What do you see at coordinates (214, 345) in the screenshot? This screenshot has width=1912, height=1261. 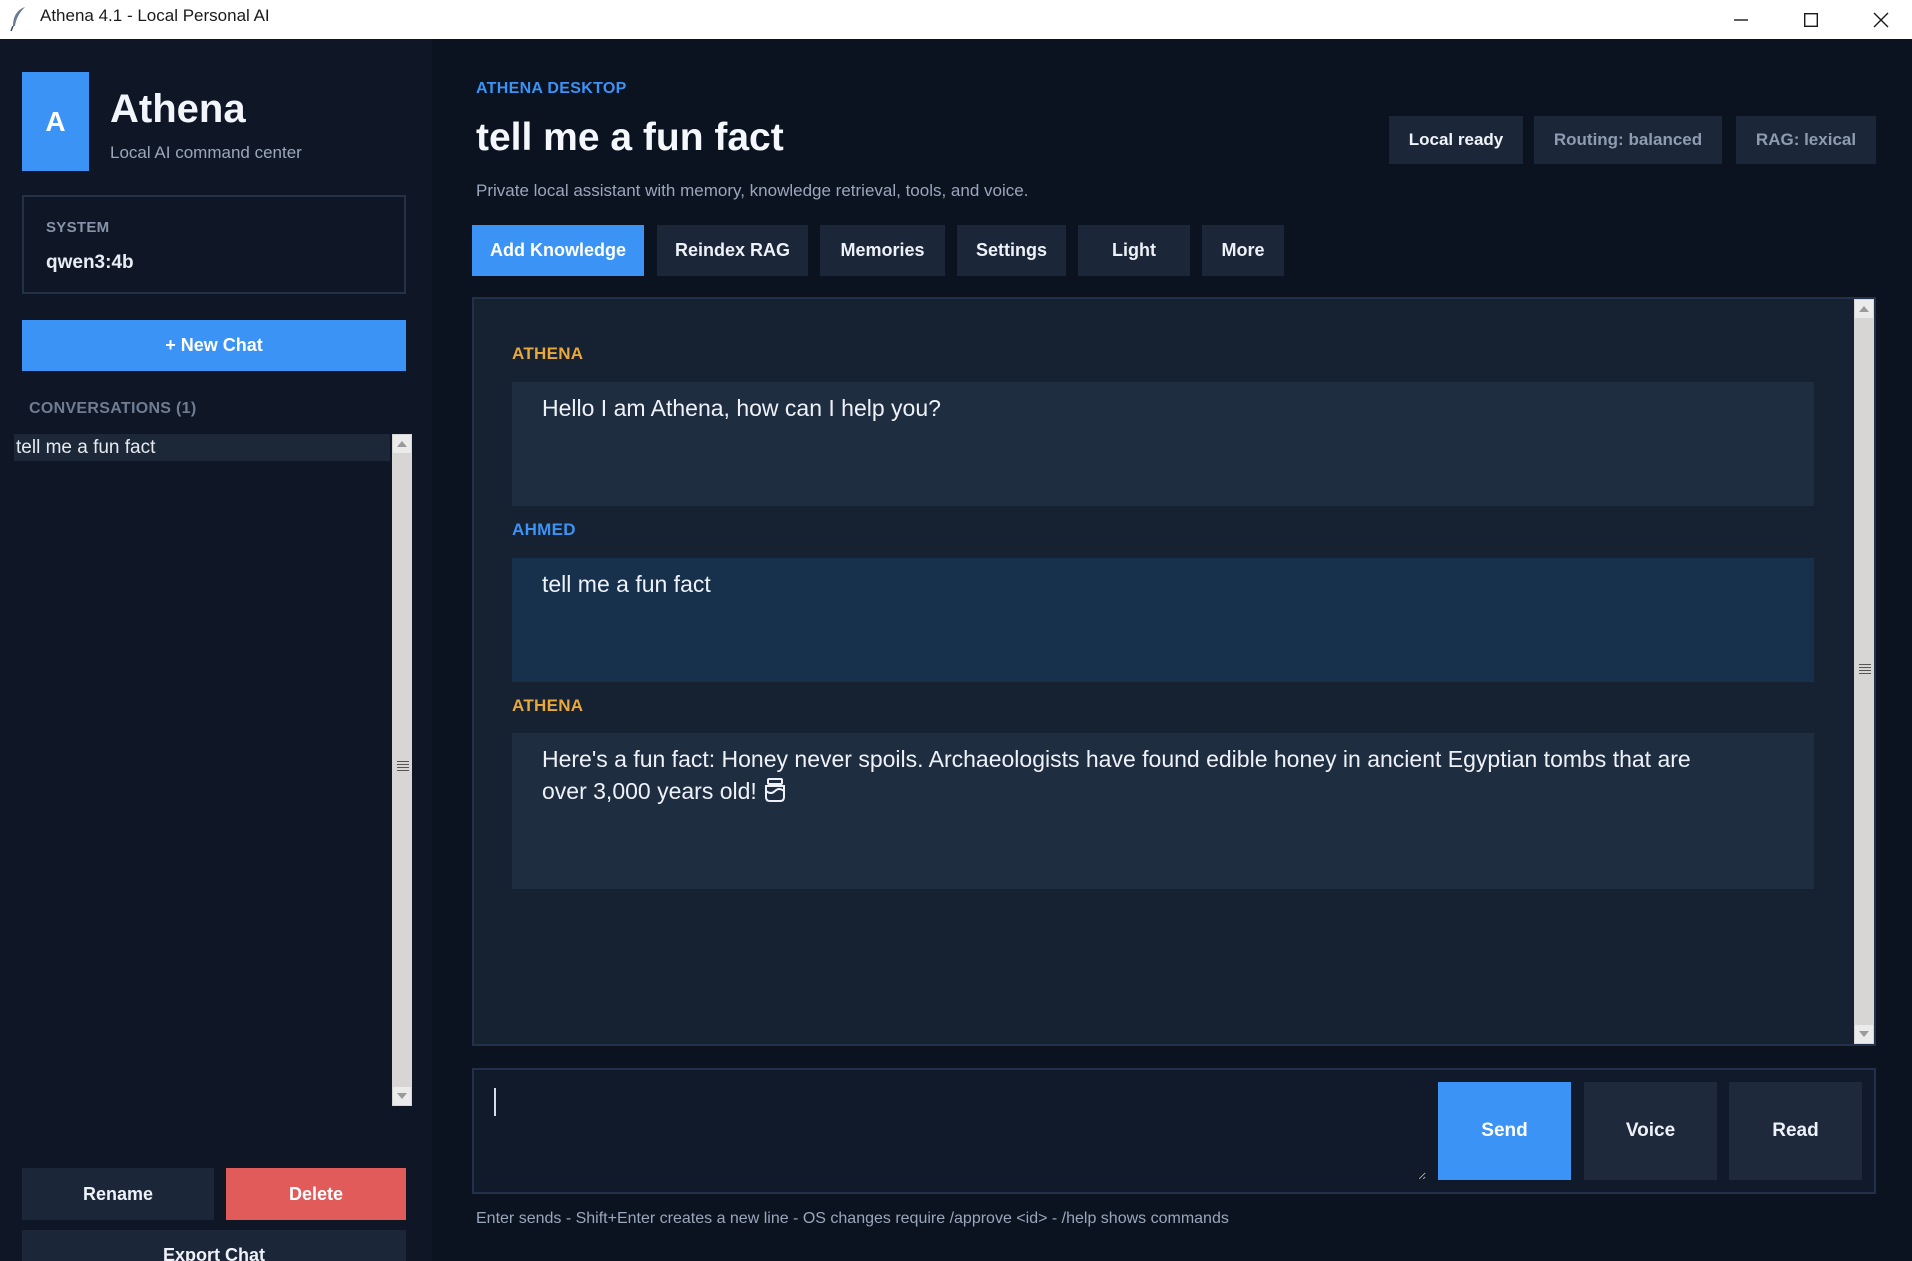 I see `new-chat-button: + New Chat` at bounding box center [214, 345].